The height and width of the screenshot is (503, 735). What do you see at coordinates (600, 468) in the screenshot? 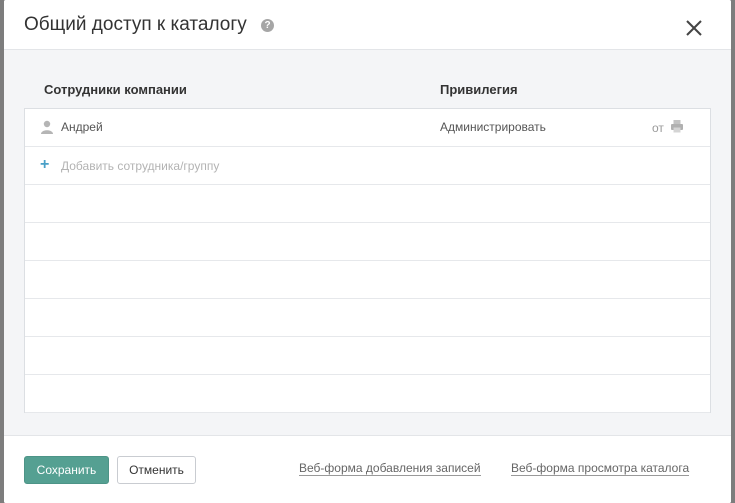
I see `view-catalog-webform-link: Веб-форма просмотра каталога` at bounding box center [600, 468].